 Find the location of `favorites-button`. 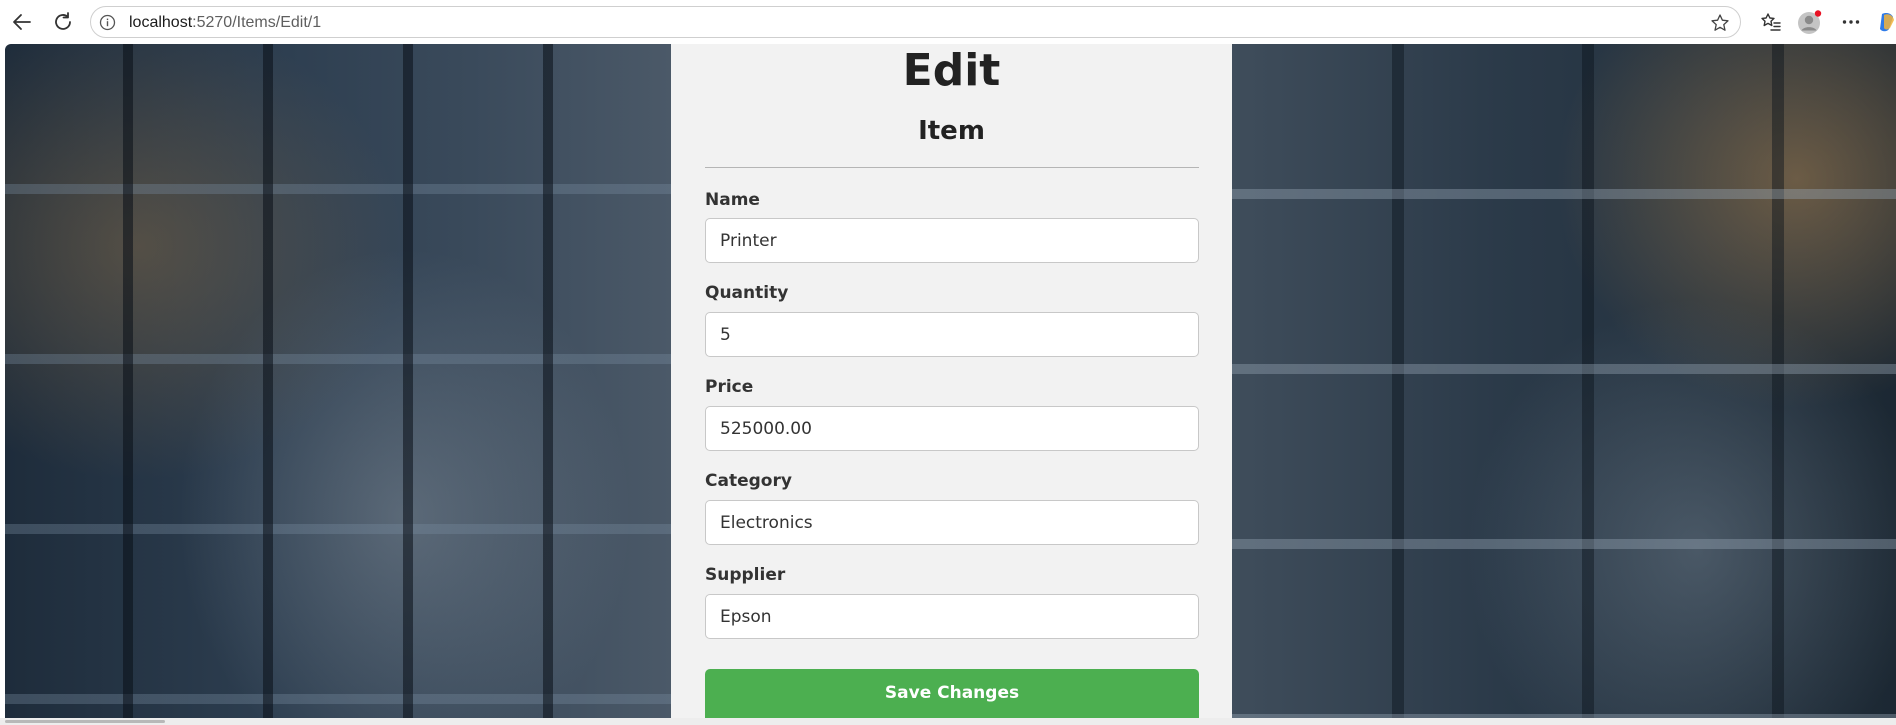

favorites-button is located at coordinates (1771, 22).